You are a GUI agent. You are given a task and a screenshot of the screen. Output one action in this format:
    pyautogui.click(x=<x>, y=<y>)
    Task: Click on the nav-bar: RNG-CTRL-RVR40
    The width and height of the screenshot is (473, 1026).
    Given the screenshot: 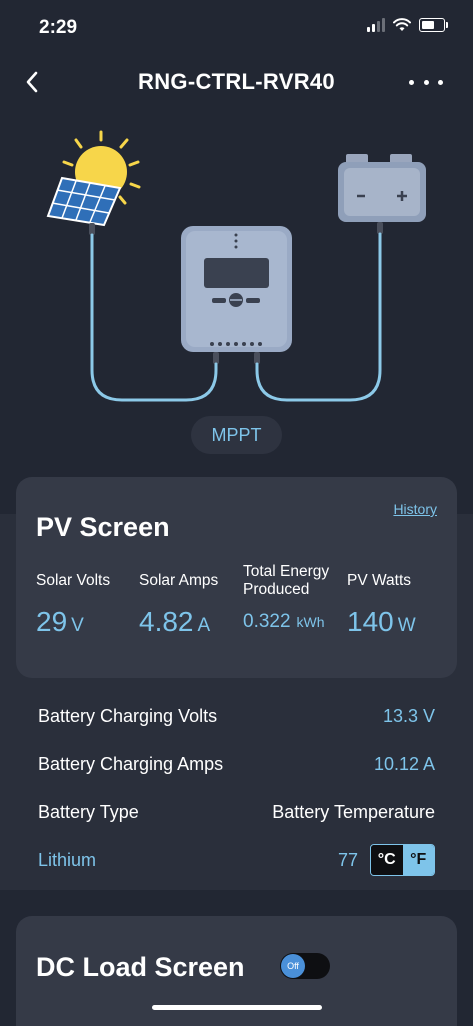 What is the action you would take?
    pyautogui.click(x=236, y=82)
    